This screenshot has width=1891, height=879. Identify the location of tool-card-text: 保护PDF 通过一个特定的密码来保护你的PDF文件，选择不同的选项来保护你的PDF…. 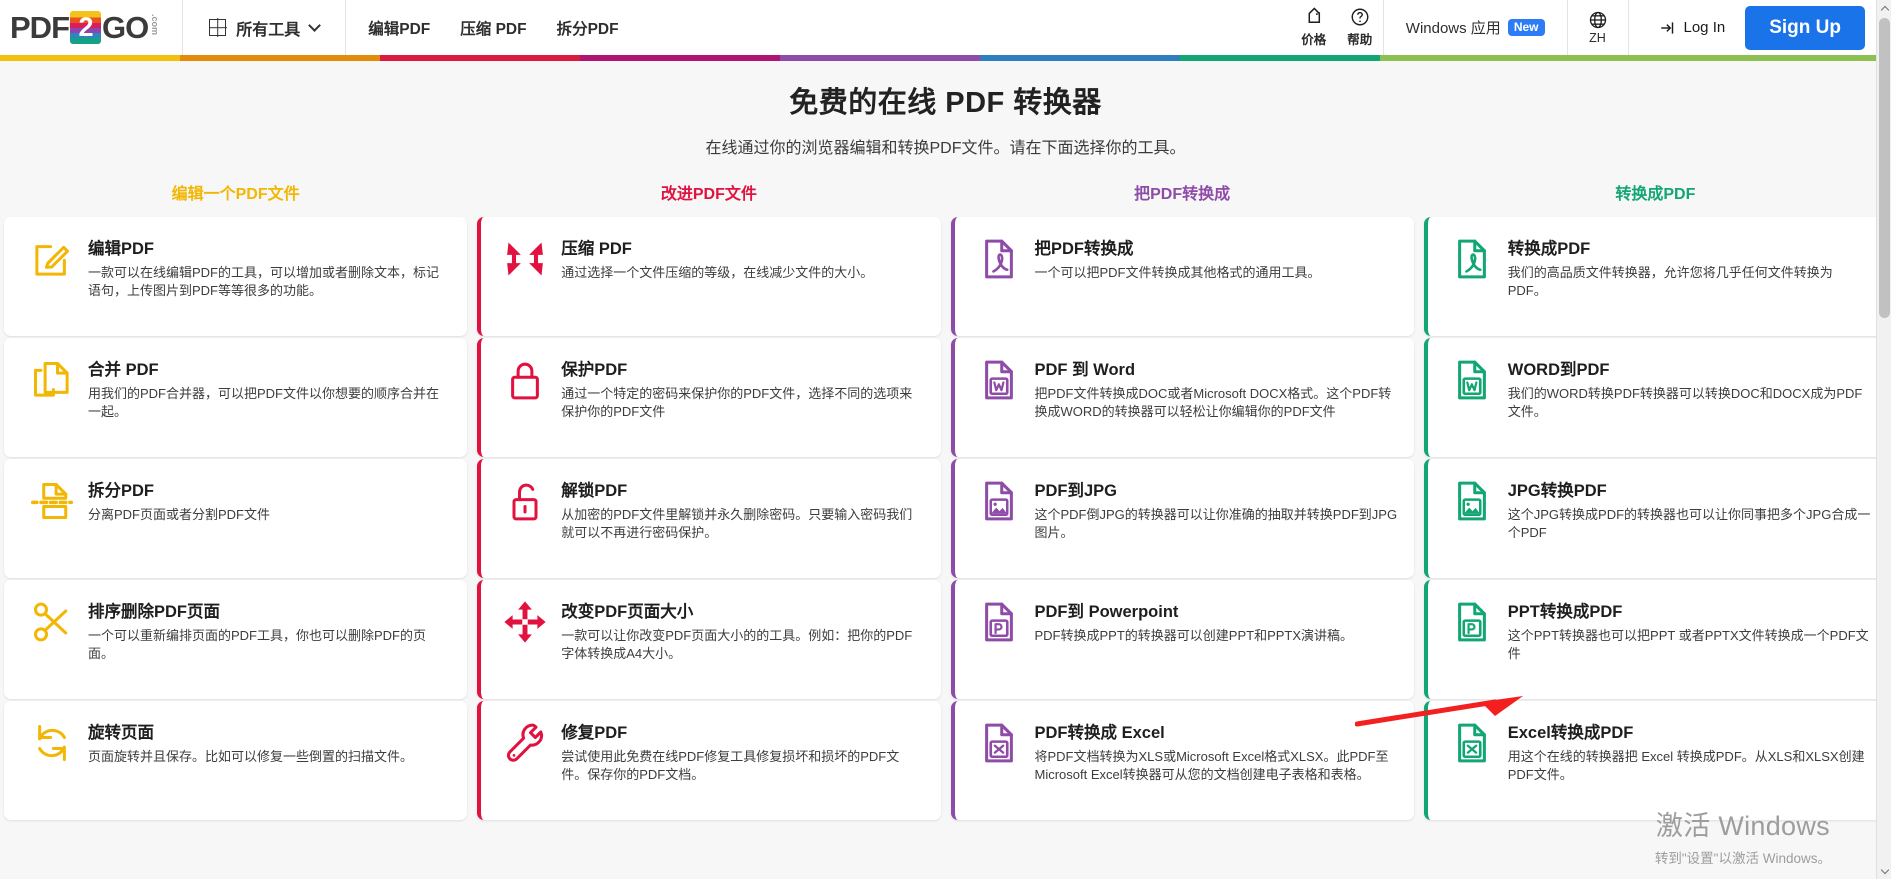
(738, 389).